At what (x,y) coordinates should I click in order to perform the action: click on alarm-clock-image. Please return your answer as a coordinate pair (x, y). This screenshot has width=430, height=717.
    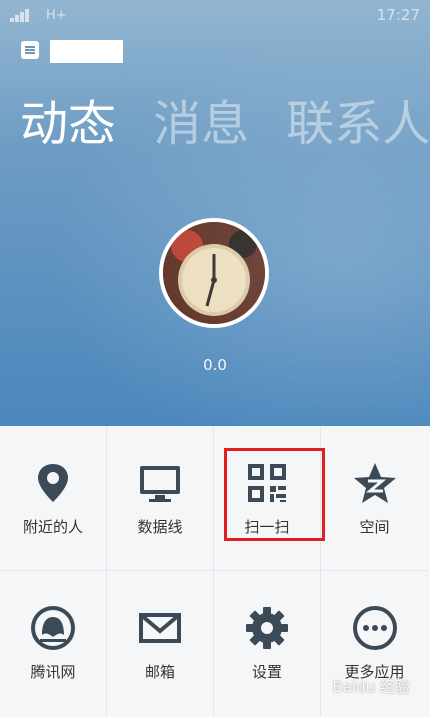
    Looking at the image, I should click on (214, 273).